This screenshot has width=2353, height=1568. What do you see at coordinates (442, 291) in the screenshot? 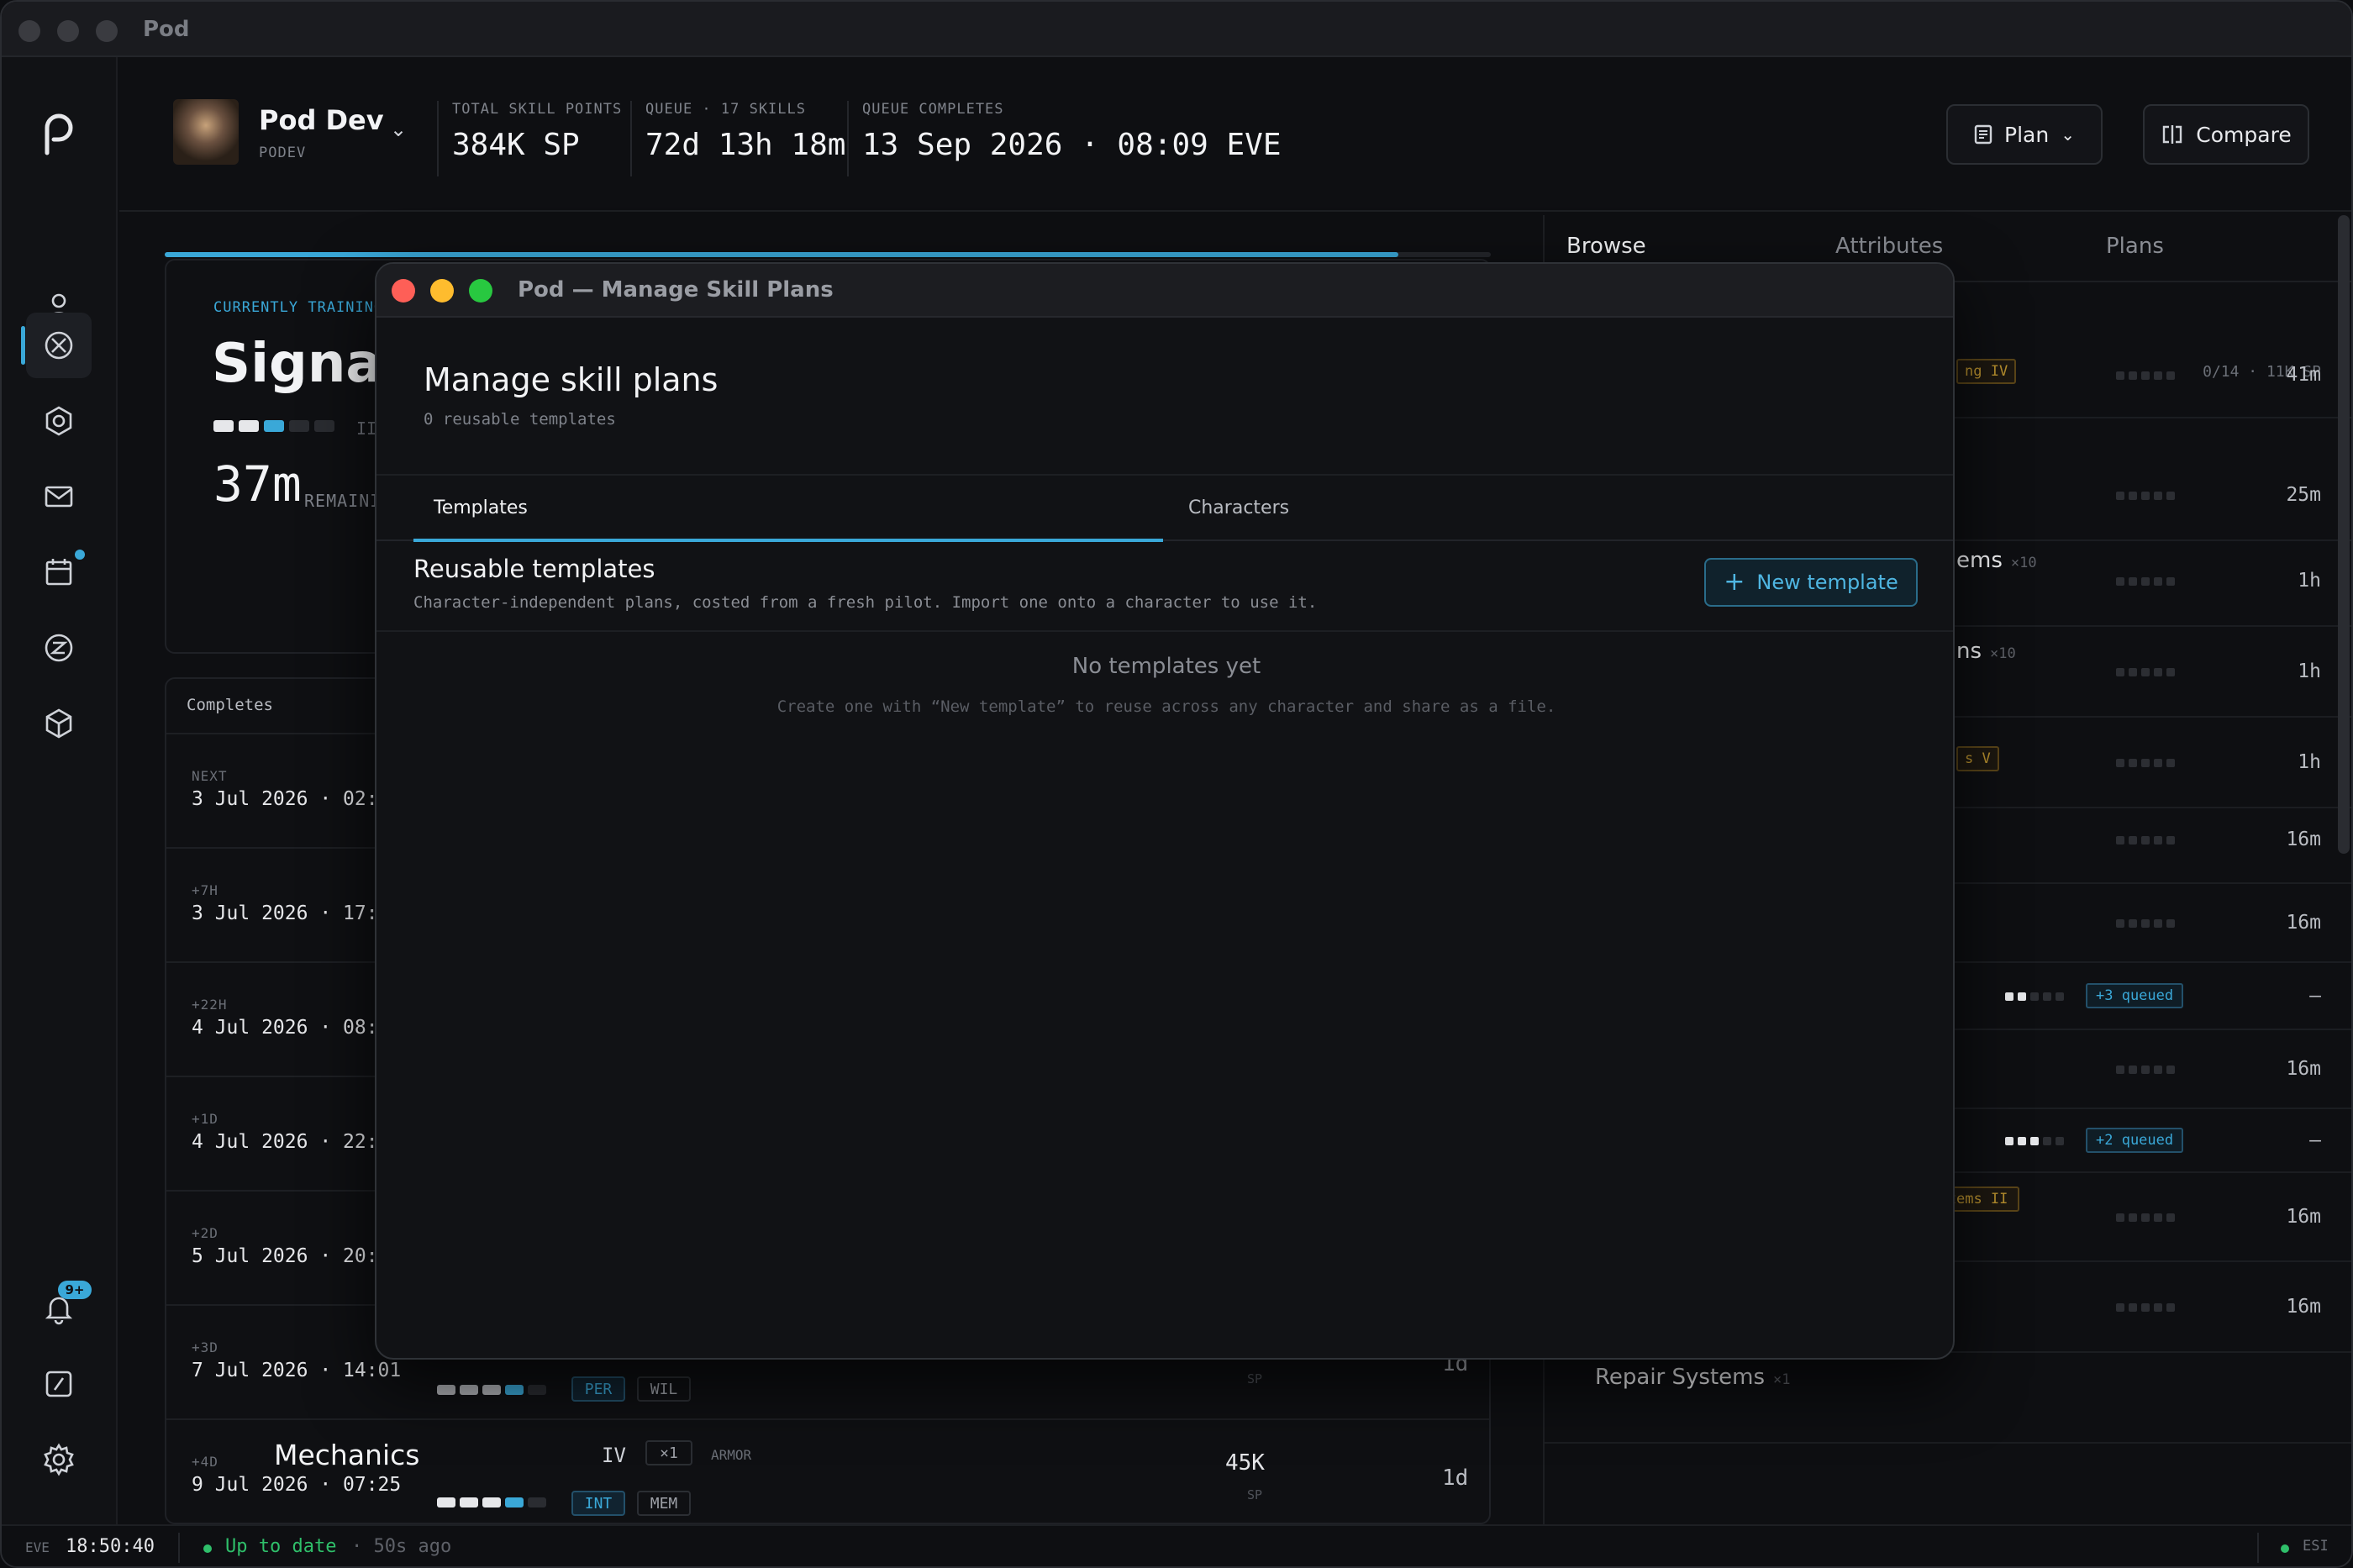
I see `dialog-minimize-button` at bounding box center [442, 291].